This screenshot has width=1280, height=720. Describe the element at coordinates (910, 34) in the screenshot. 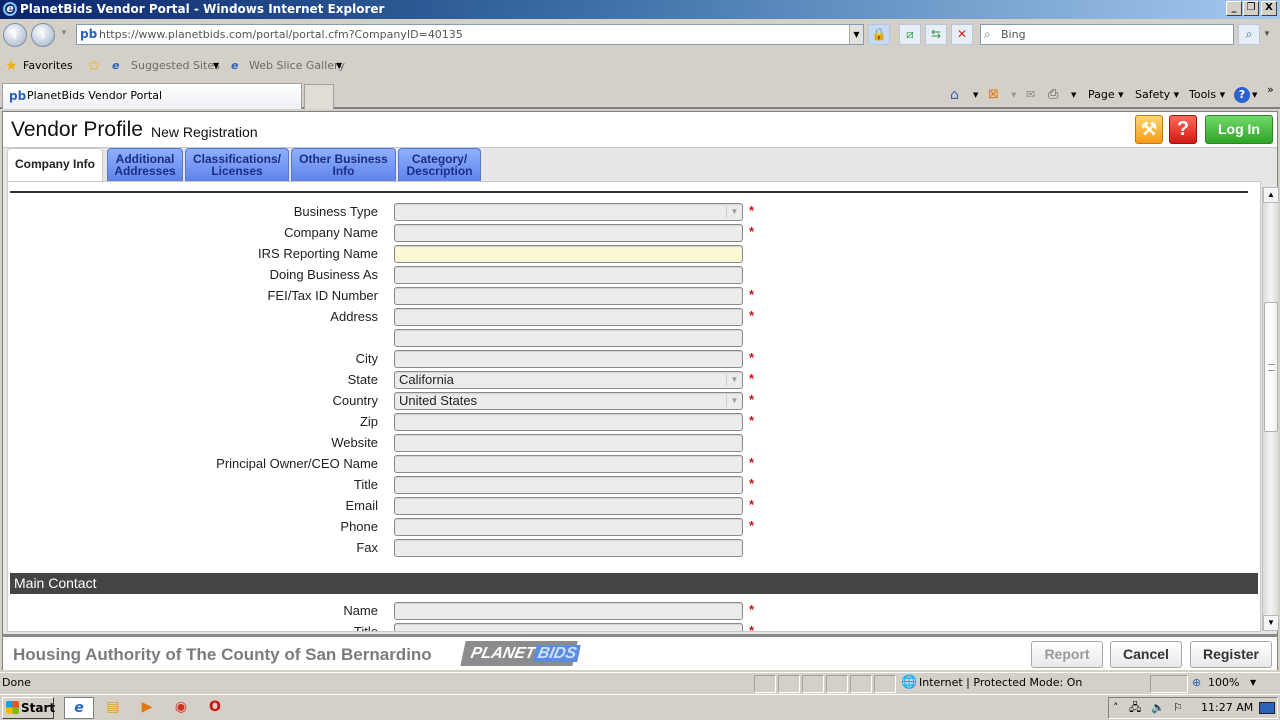

I see `compatibility-view-icon: ⧄` at that location.